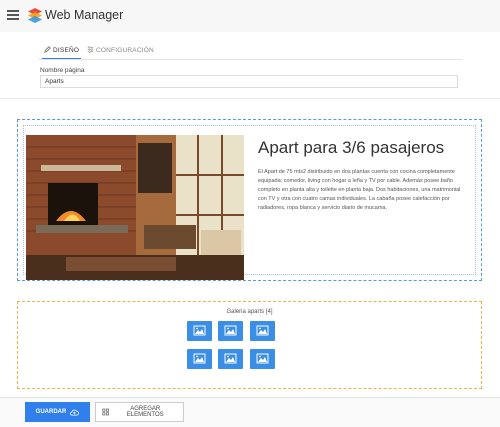  What do you see at coordinates (35, 15) in the screenshot?
I see `app-logo` at bounding box center [35, 15].